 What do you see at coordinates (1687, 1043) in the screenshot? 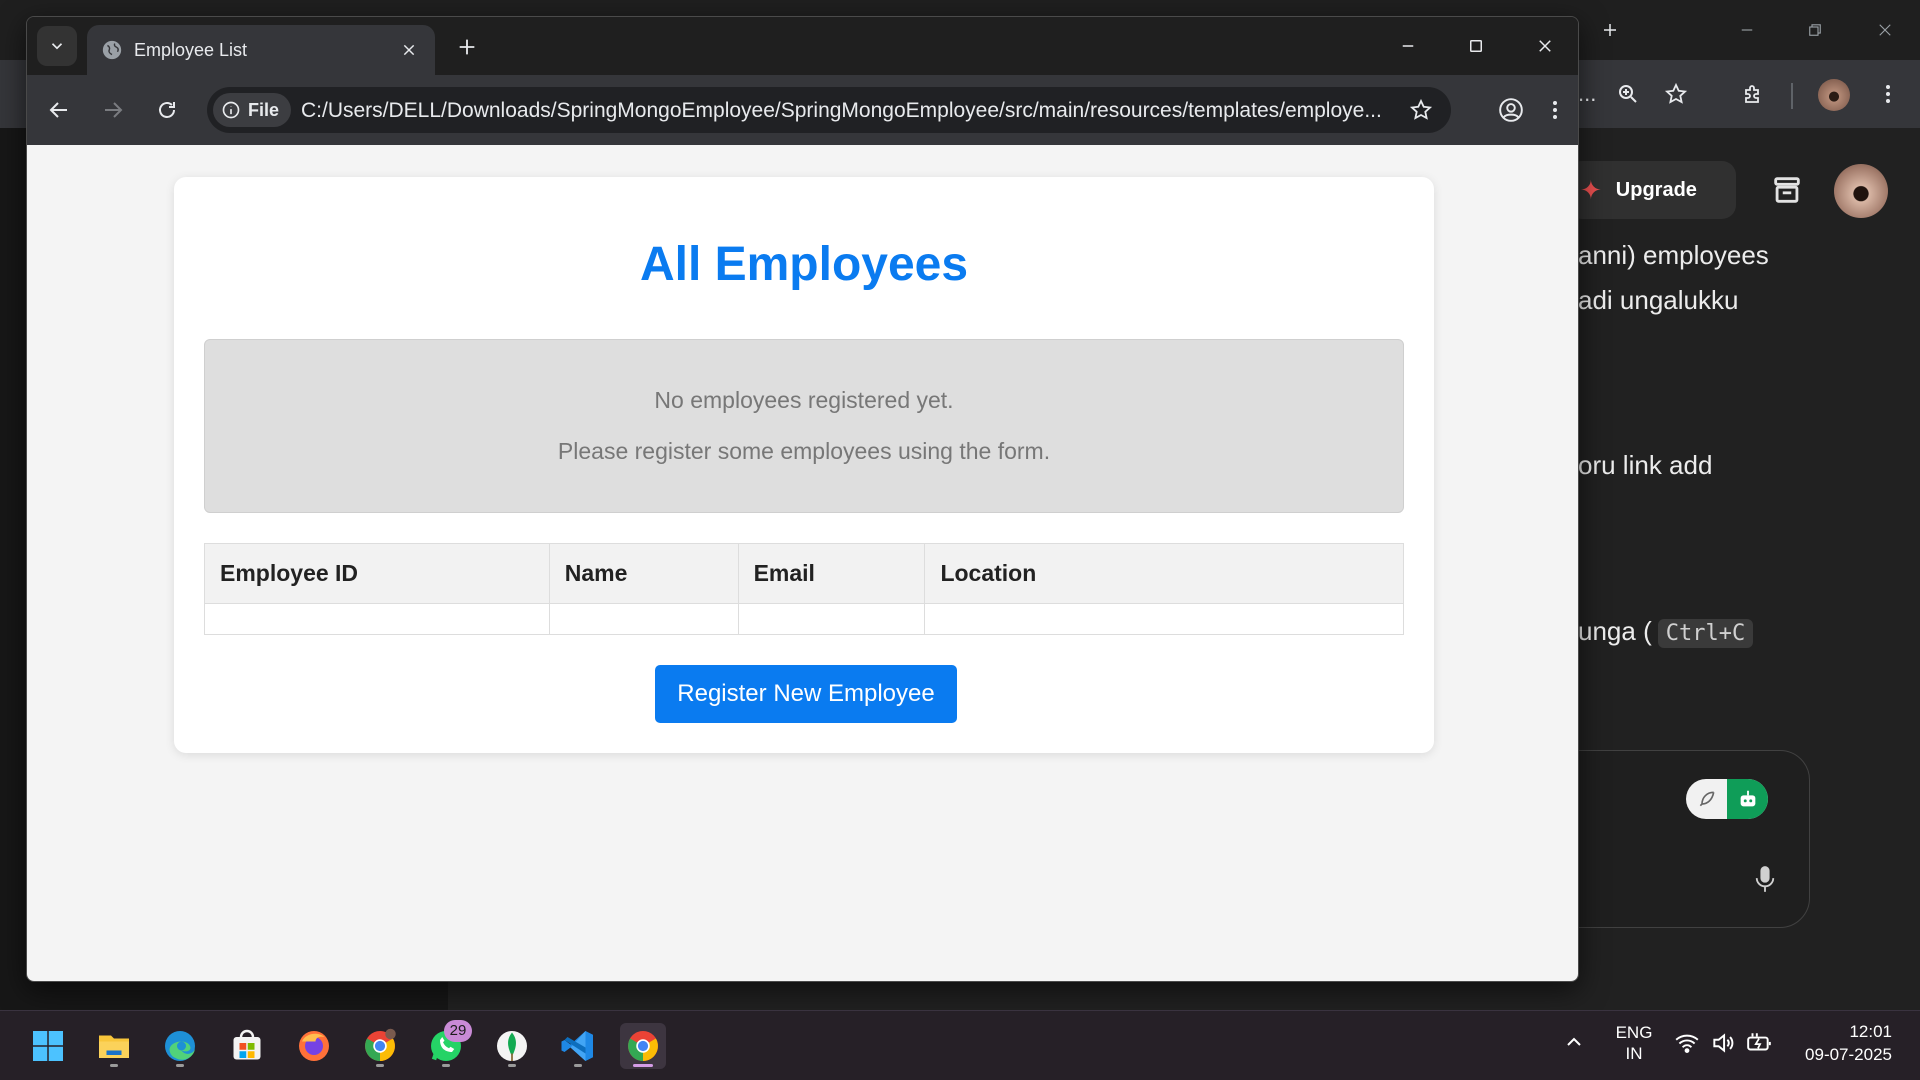
I see `wifi-icon` at bounding box center [1687, 1043].